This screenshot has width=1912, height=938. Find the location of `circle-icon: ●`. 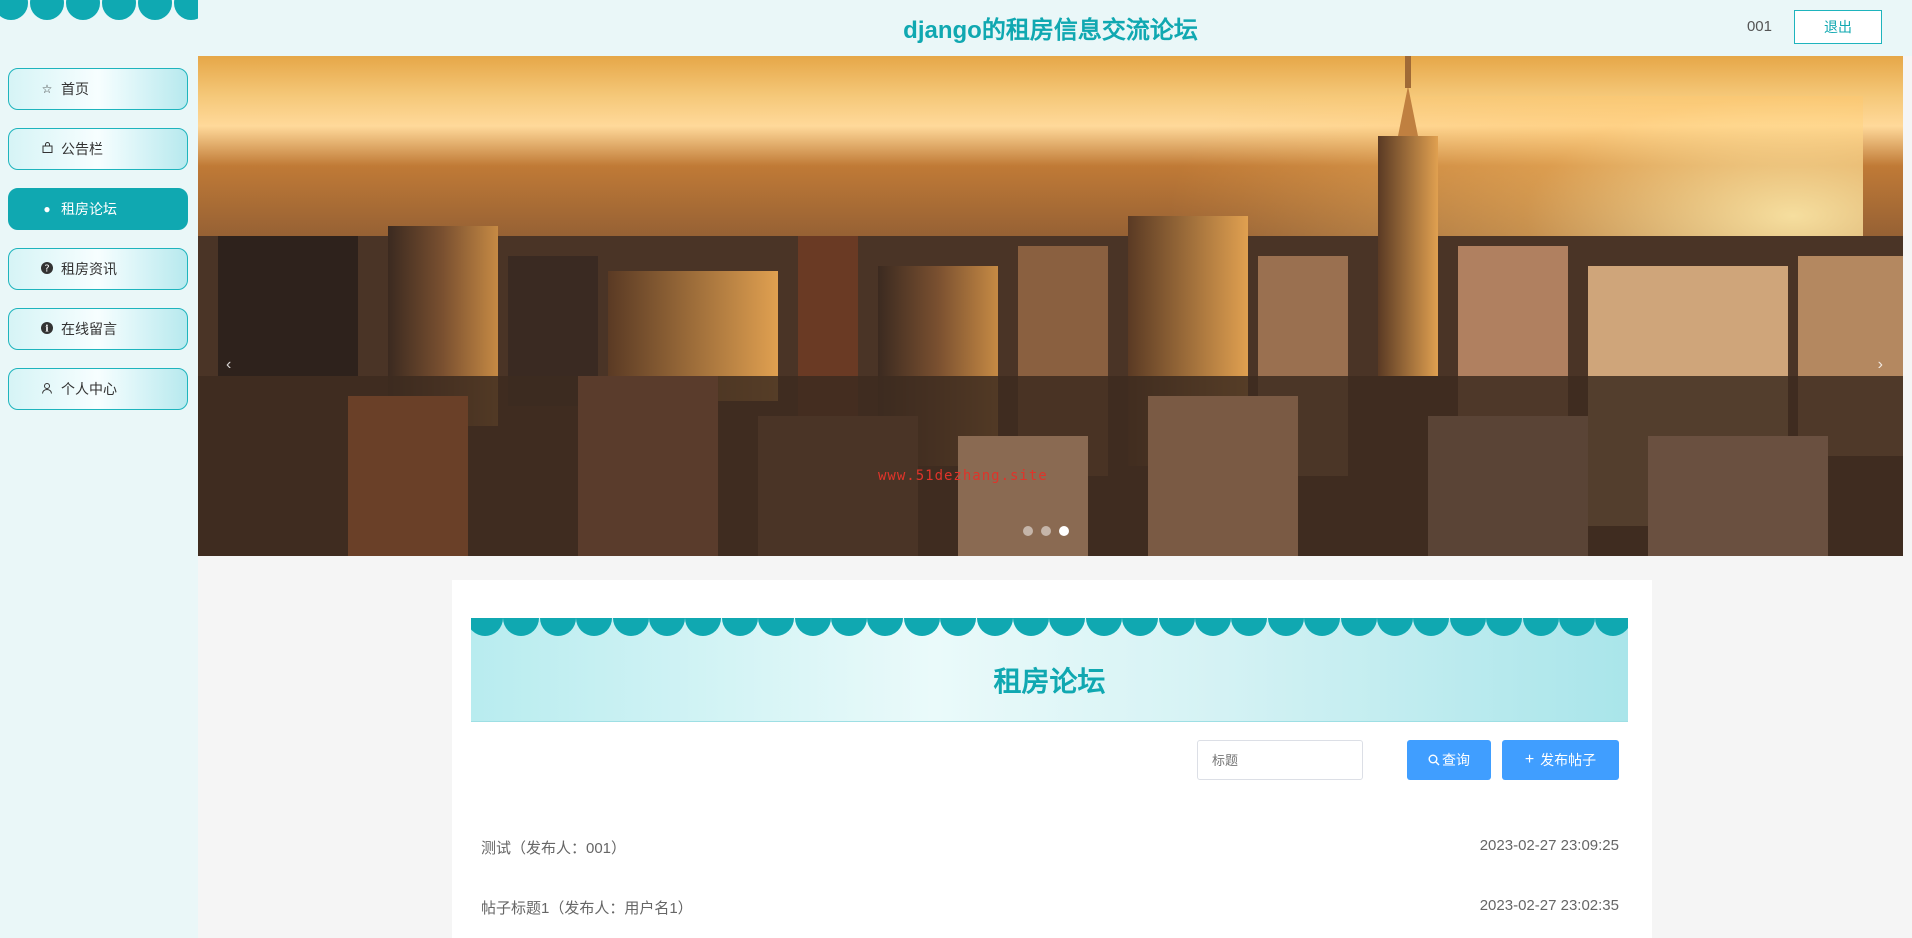

circle-icon: ● is located at coordinates (47, 209).